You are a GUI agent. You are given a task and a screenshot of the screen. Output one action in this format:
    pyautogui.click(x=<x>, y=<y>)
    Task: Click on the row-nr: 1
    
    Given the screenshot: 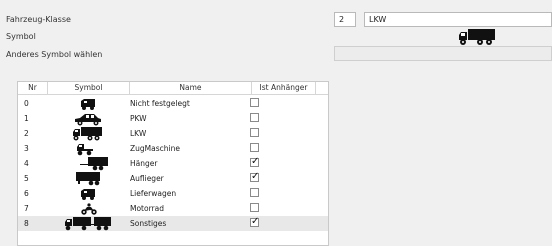 What is the action you would take?
    pyautogui.click(x=26, y=118)
    